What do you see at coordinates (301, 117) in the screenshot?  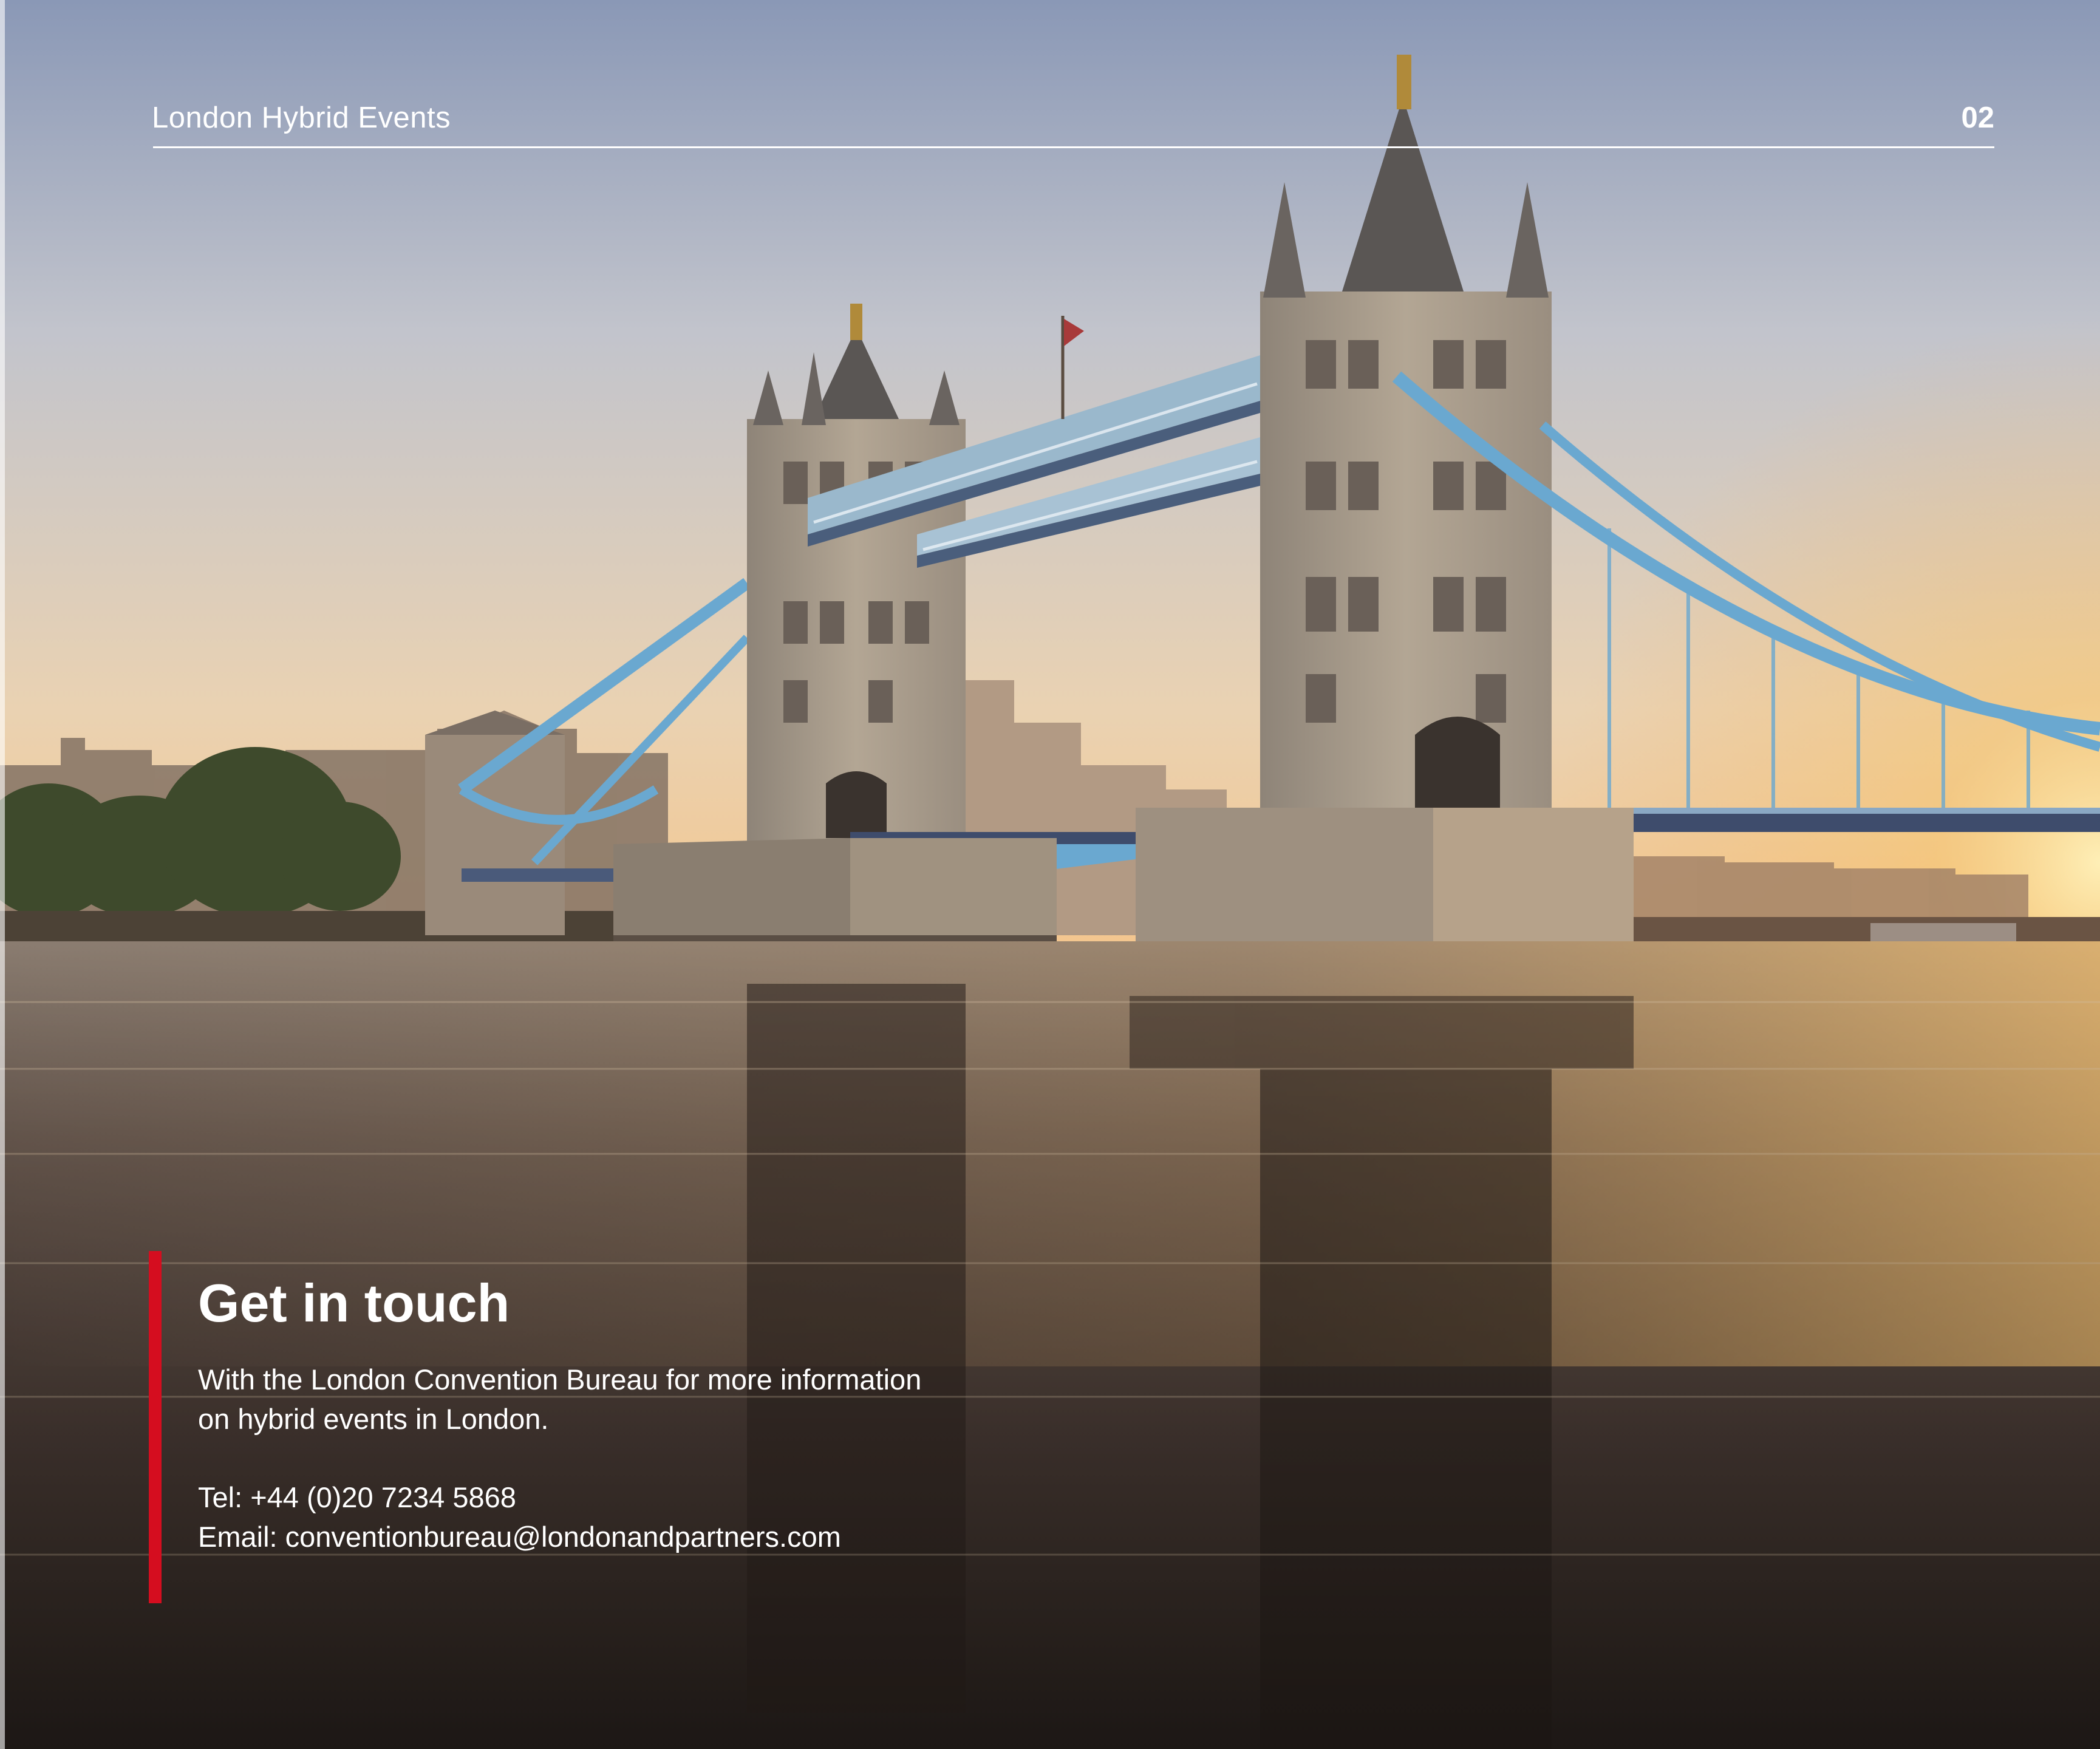 I see `document-title: London Hybrid Events` at bounding box center [301, 117].